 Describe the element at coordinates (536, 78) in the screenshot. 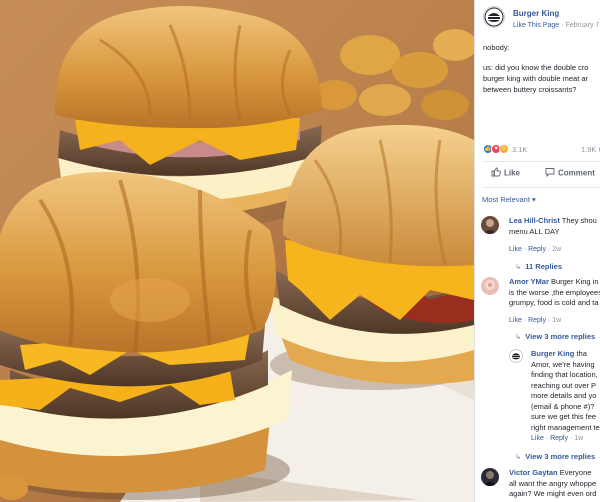

I see `post-line: burger king with double meat ar` at that location.